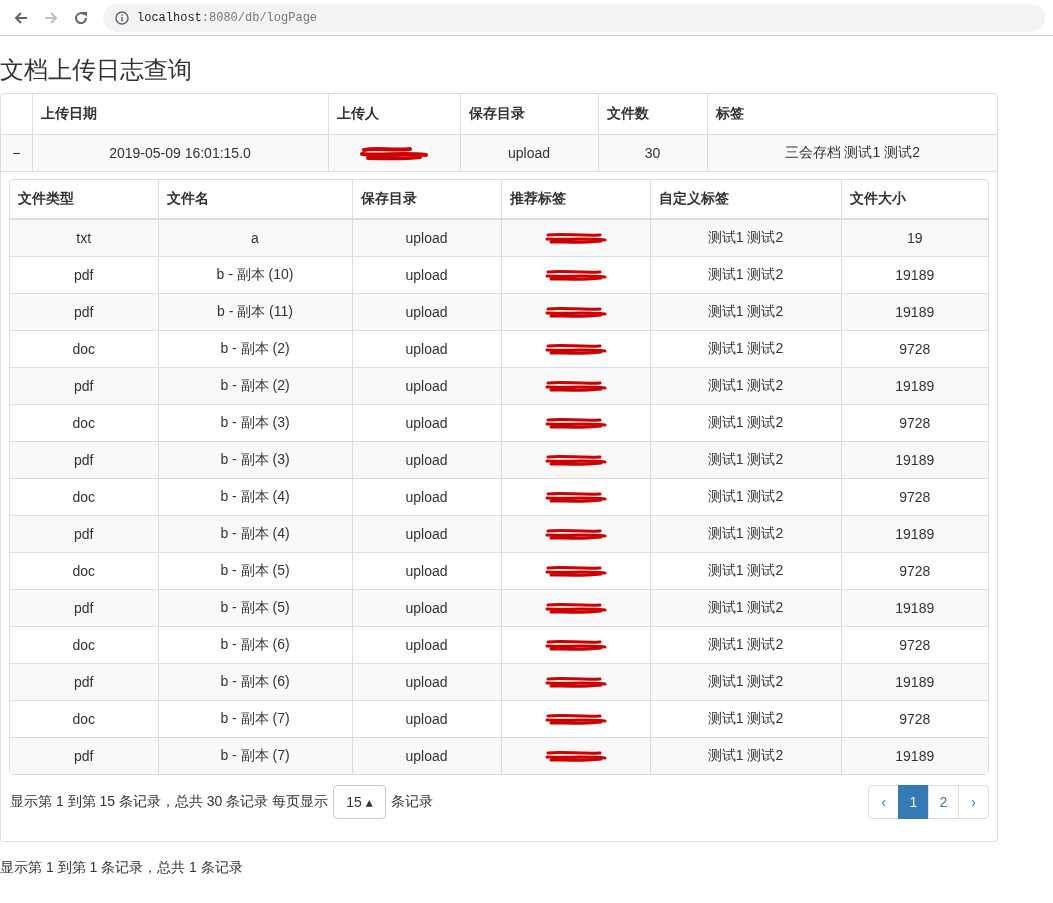  What do you see at coordinates (255, 460) in the screenshot?
I see `table-cell: b - 副本 (3)` at bounding box center [255, 460].